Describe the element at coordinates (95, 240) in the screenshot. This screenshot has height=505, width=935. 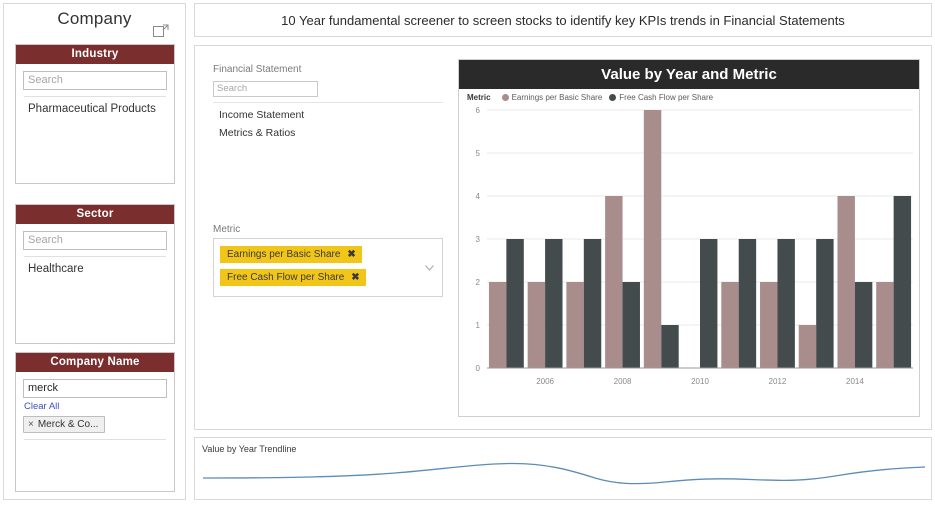
I see `sector-search-input` at that location.